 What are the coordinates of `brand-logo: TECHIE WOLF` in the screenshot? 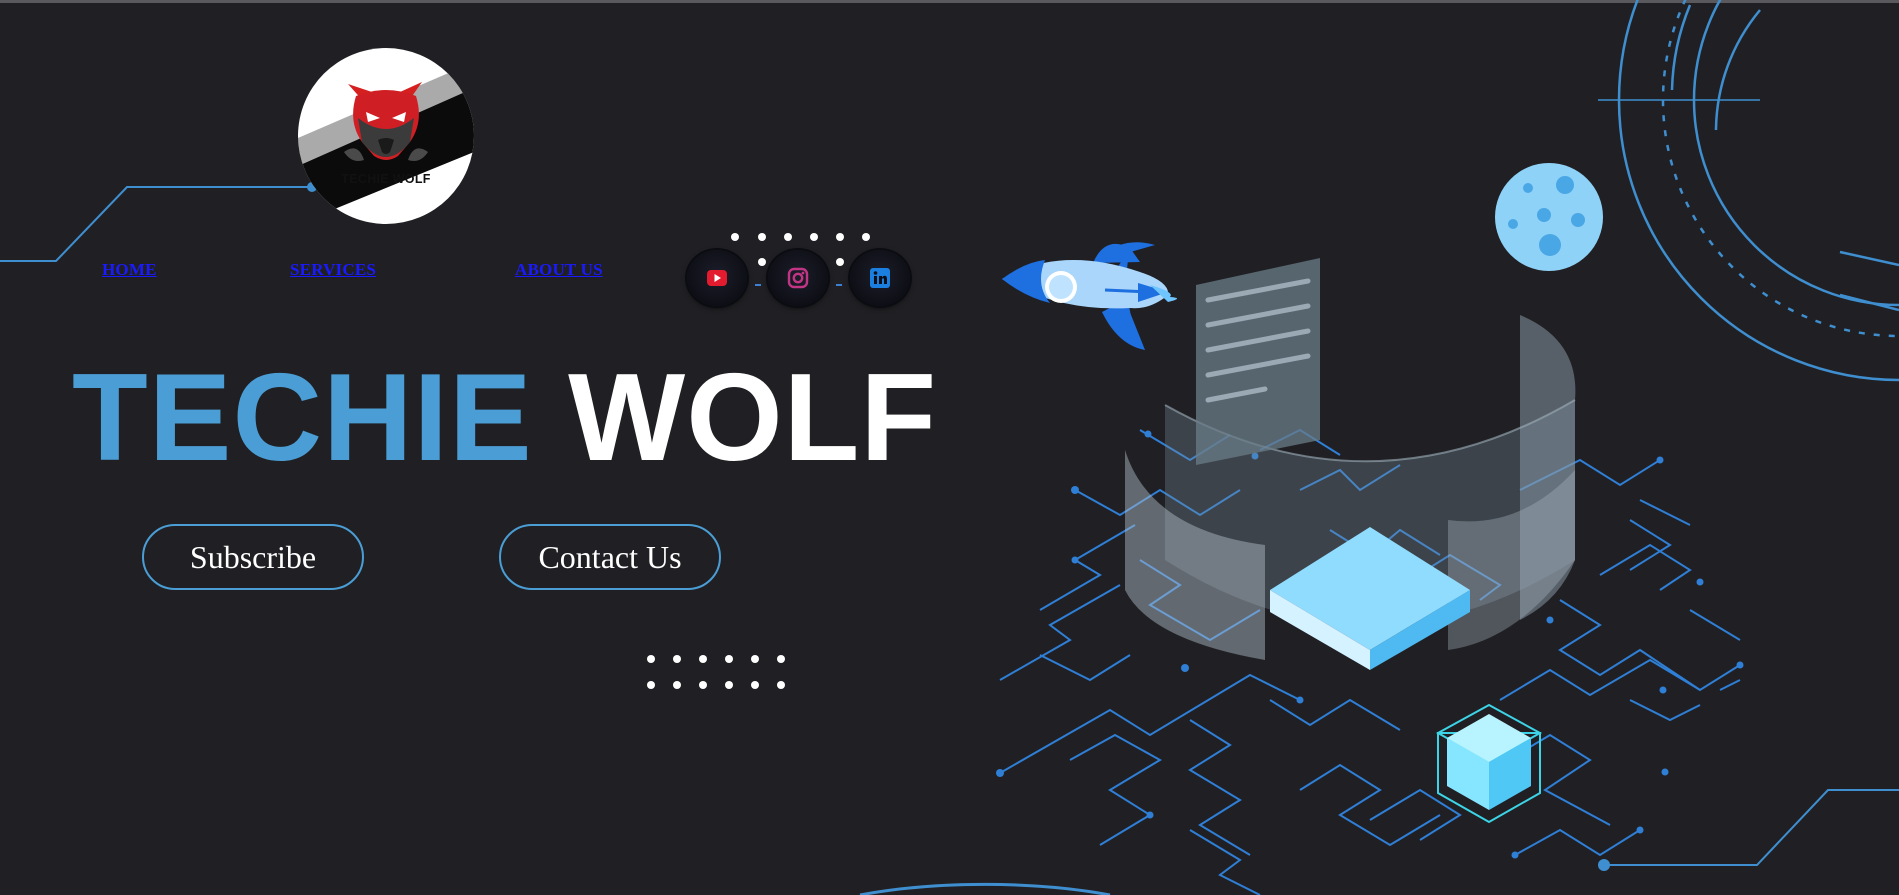 It's located at (386, 136).